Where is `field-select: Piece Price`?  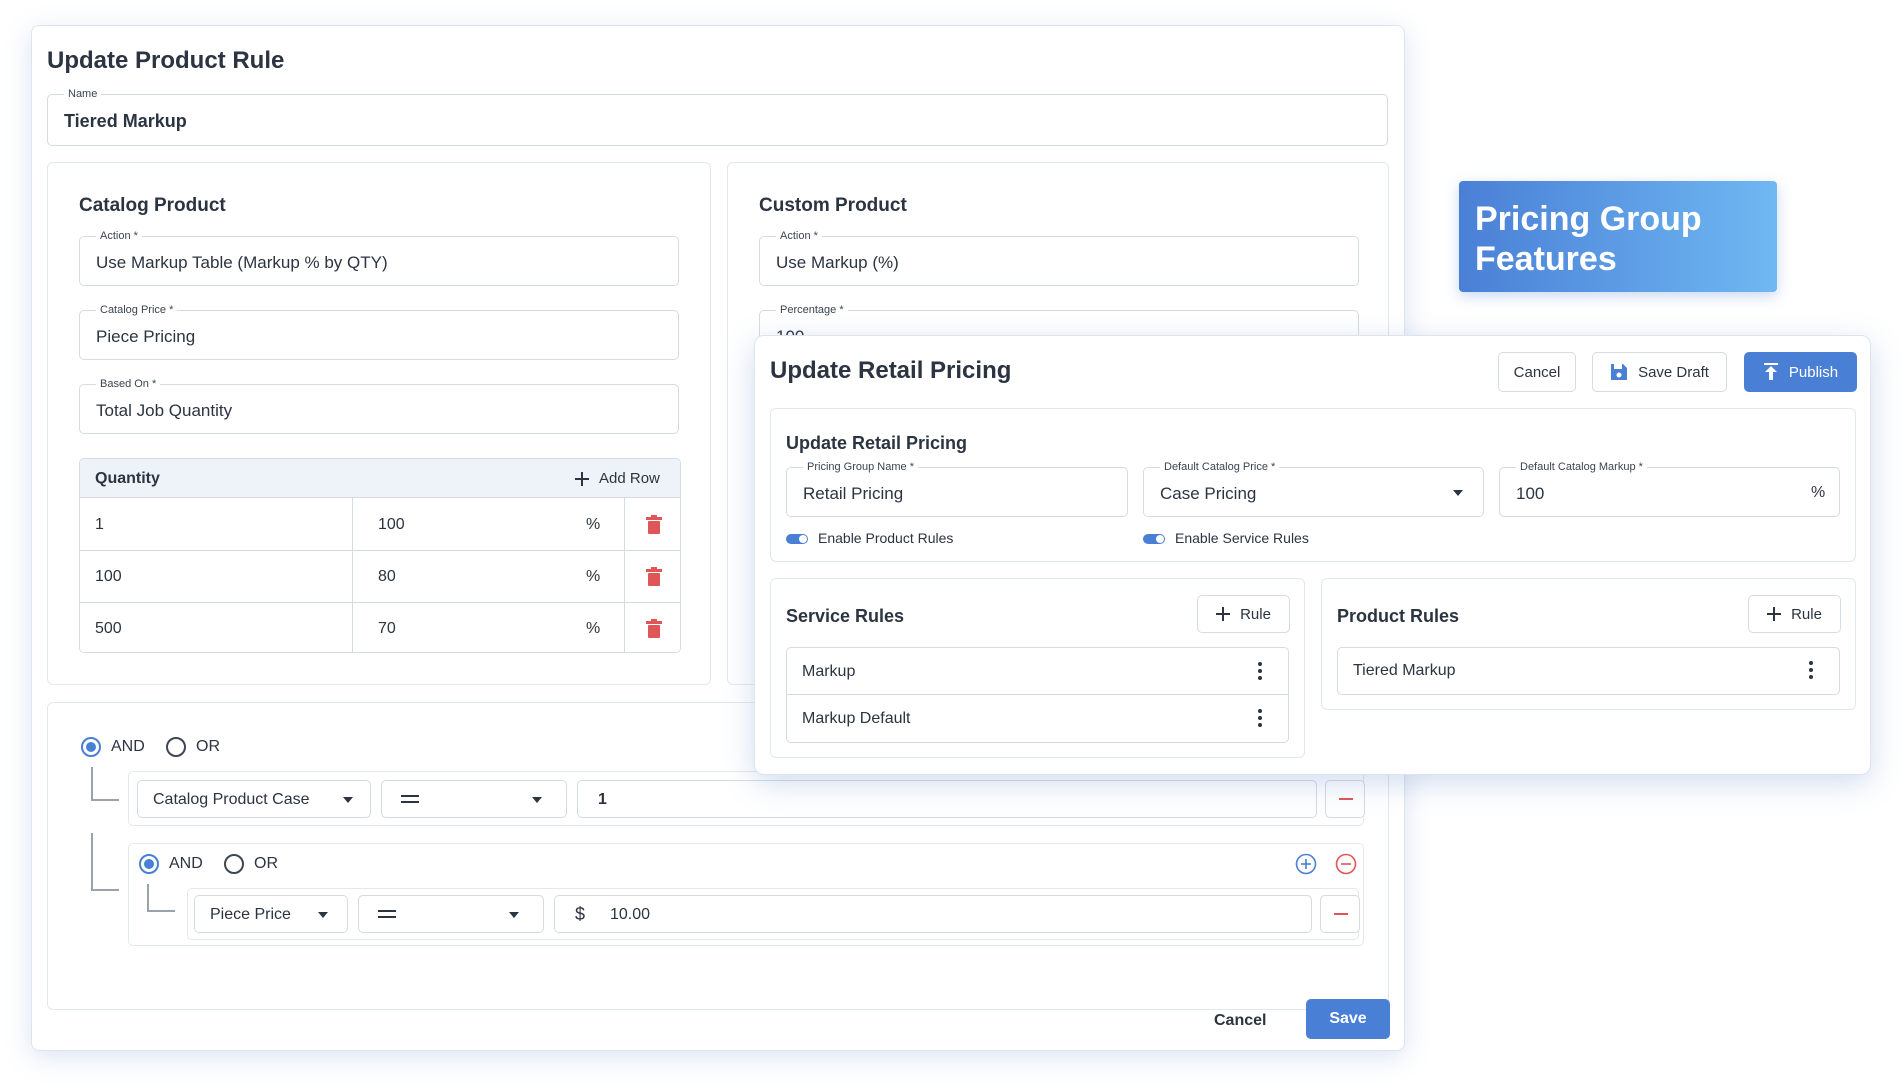
field-select: Piece Price is located at coordinates (271, 914).